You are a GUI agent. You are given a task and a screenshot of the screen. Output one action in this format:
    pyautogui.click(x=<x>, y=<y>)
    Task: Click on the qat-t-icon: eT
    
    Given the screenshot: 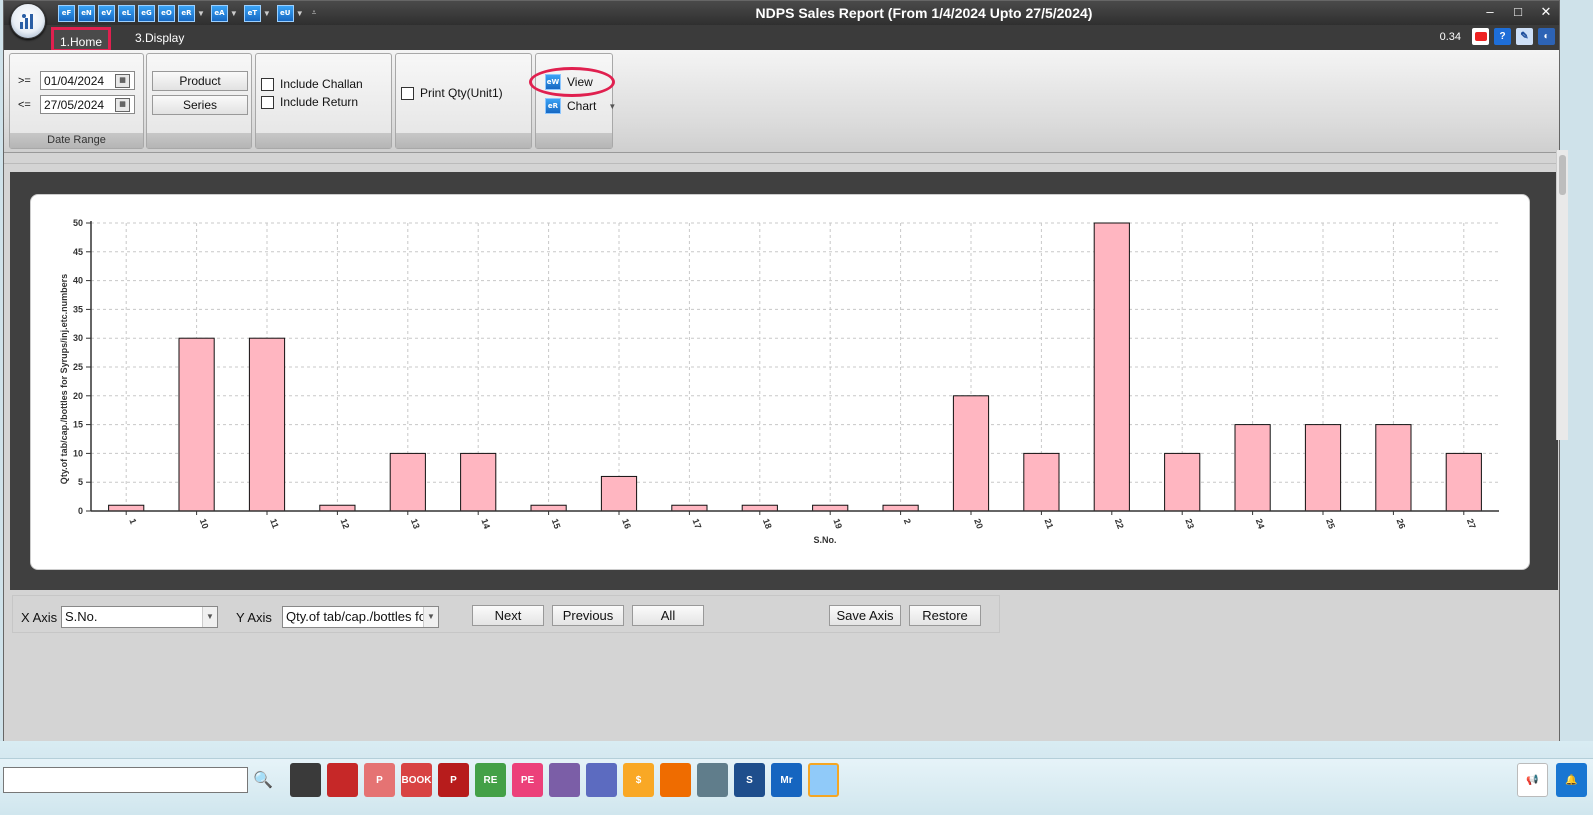 What is the action you would take?
    pyautogui.click(x=252, y=13)
    